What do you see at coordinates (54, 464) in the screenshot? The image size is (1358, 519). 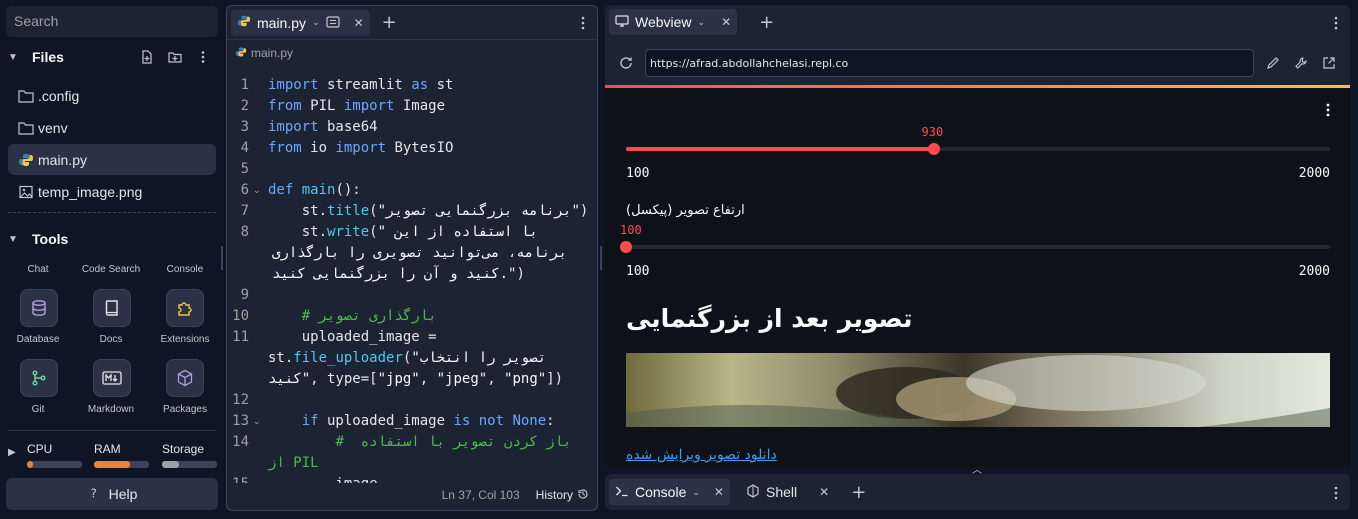 I see `cpu-bar` at bounding box center [54, 464].